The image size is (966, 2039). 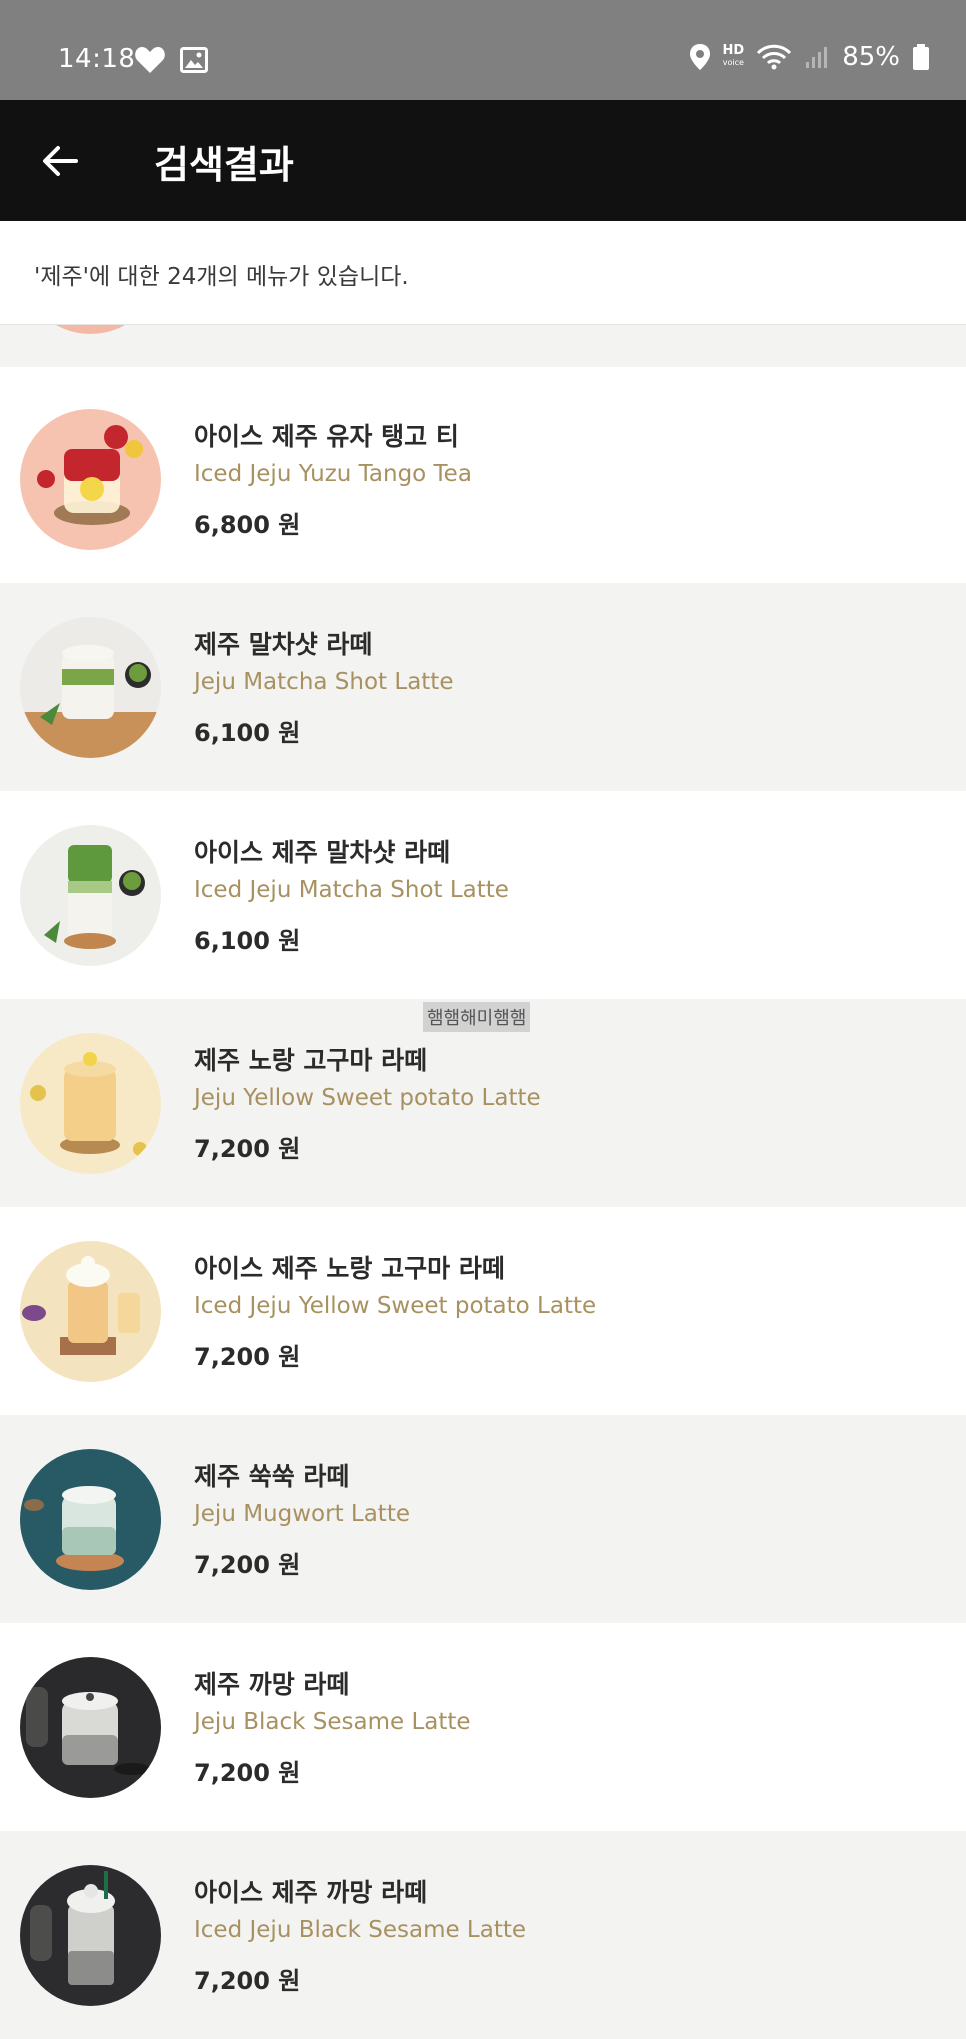 I want to click on hd-label: HD, so click(x=733, y=50).